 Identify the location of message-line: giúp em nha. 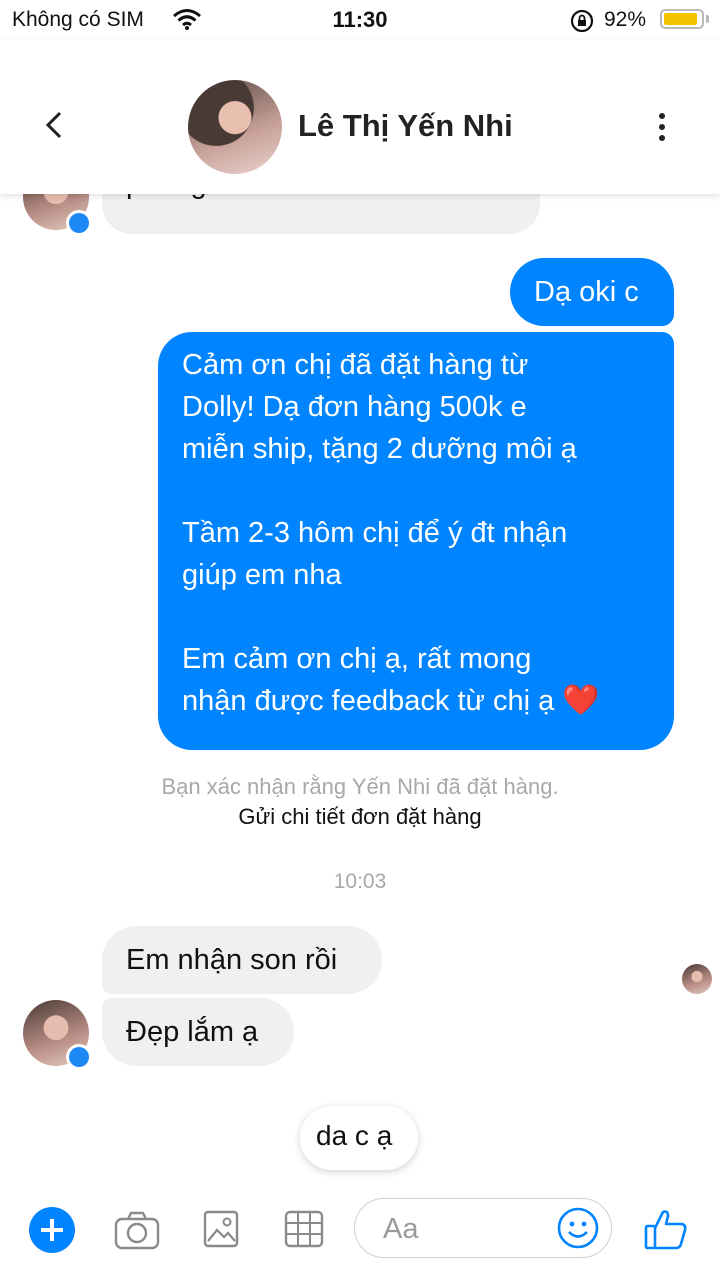
(262, 575).